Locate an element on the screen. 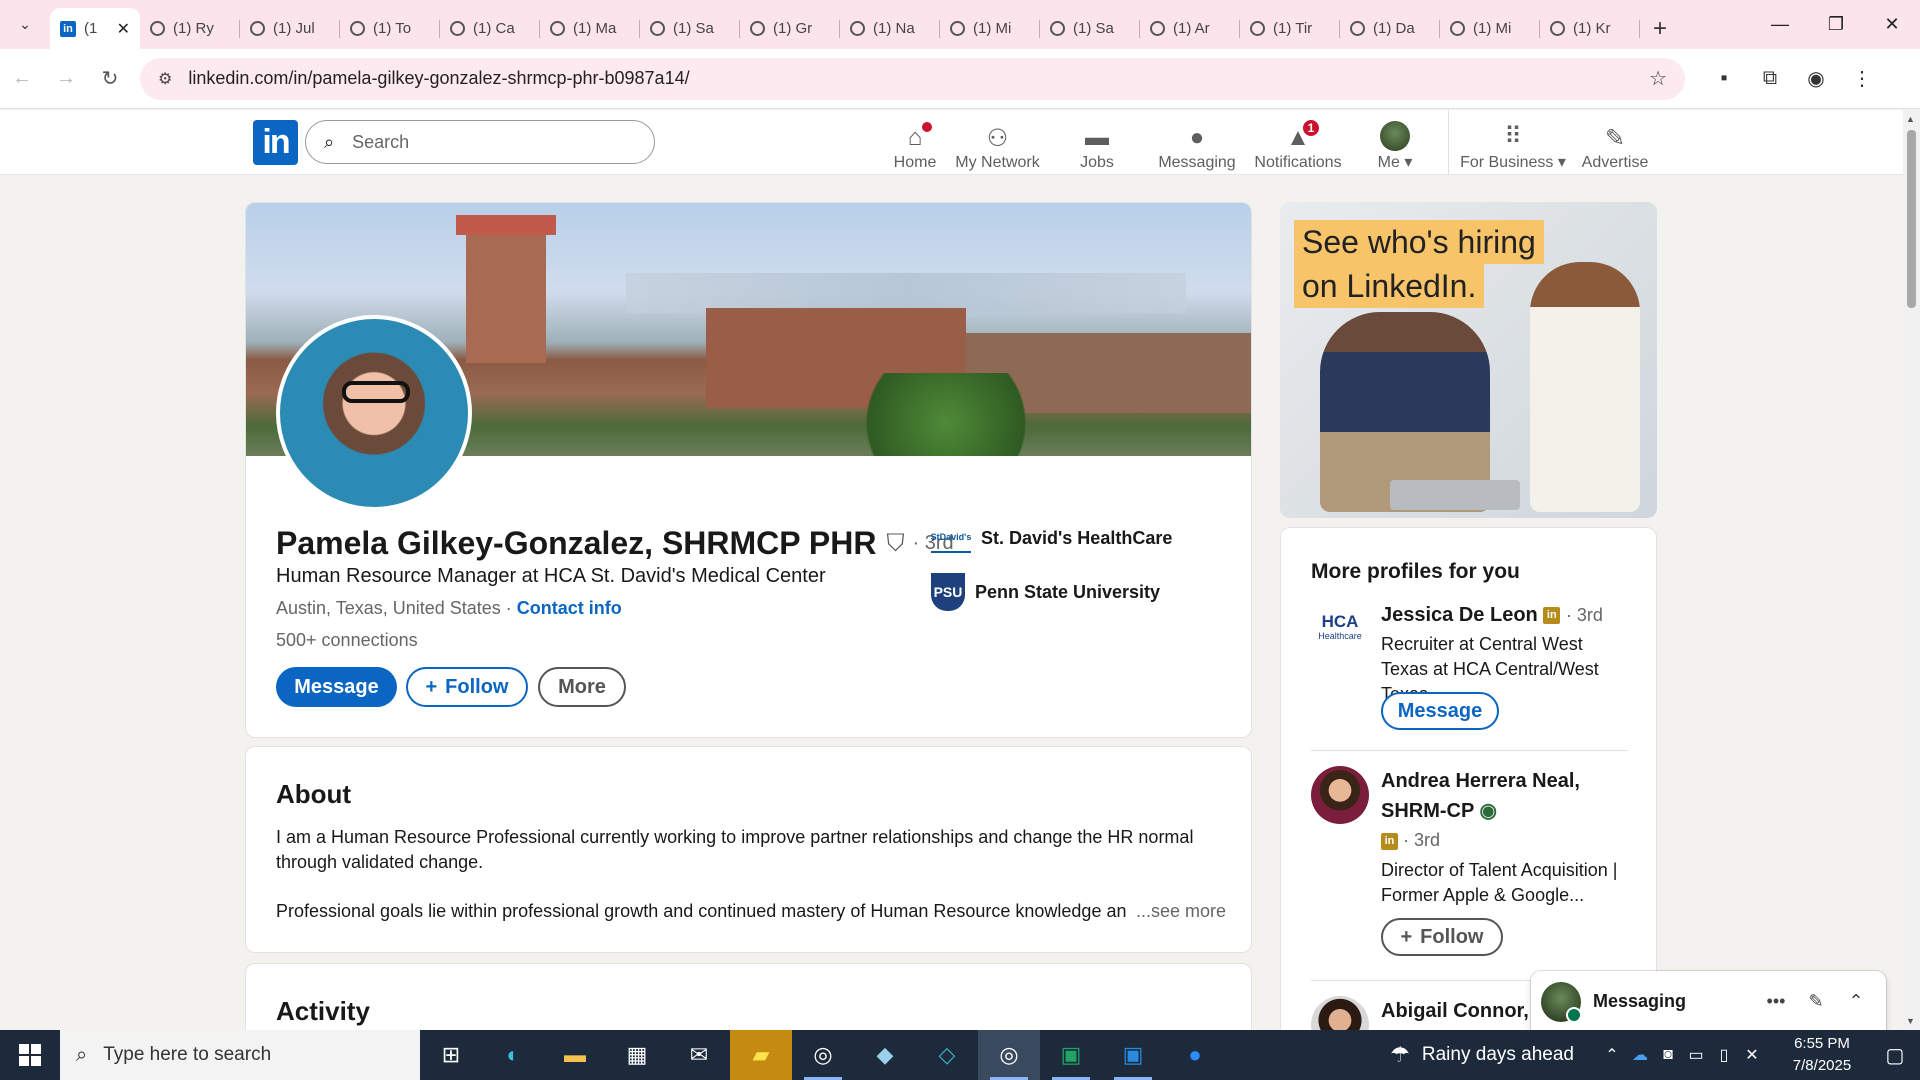  search-placeholder: Search is located at coordinates (381, 141).